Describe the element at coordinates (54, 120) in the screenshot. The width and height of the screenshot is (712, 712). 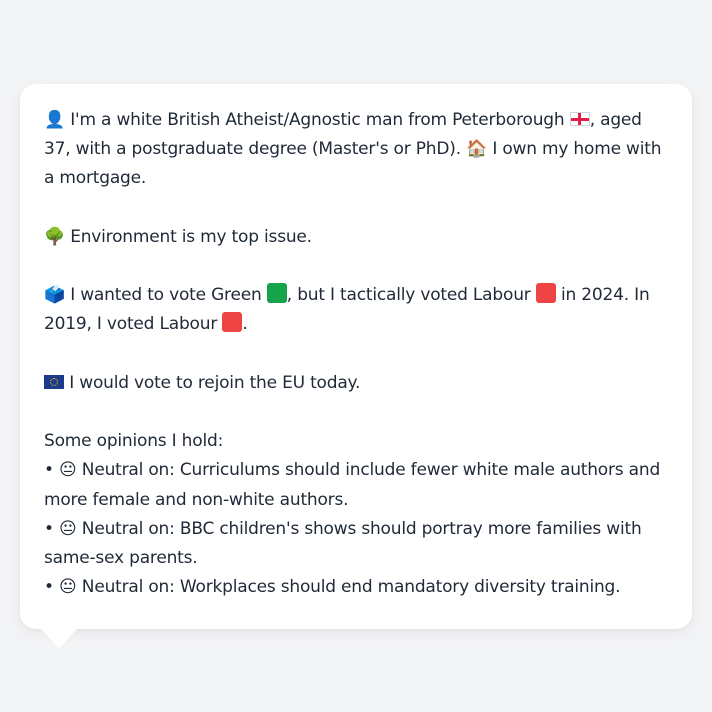
I see `person-icon: 👤` at that location.